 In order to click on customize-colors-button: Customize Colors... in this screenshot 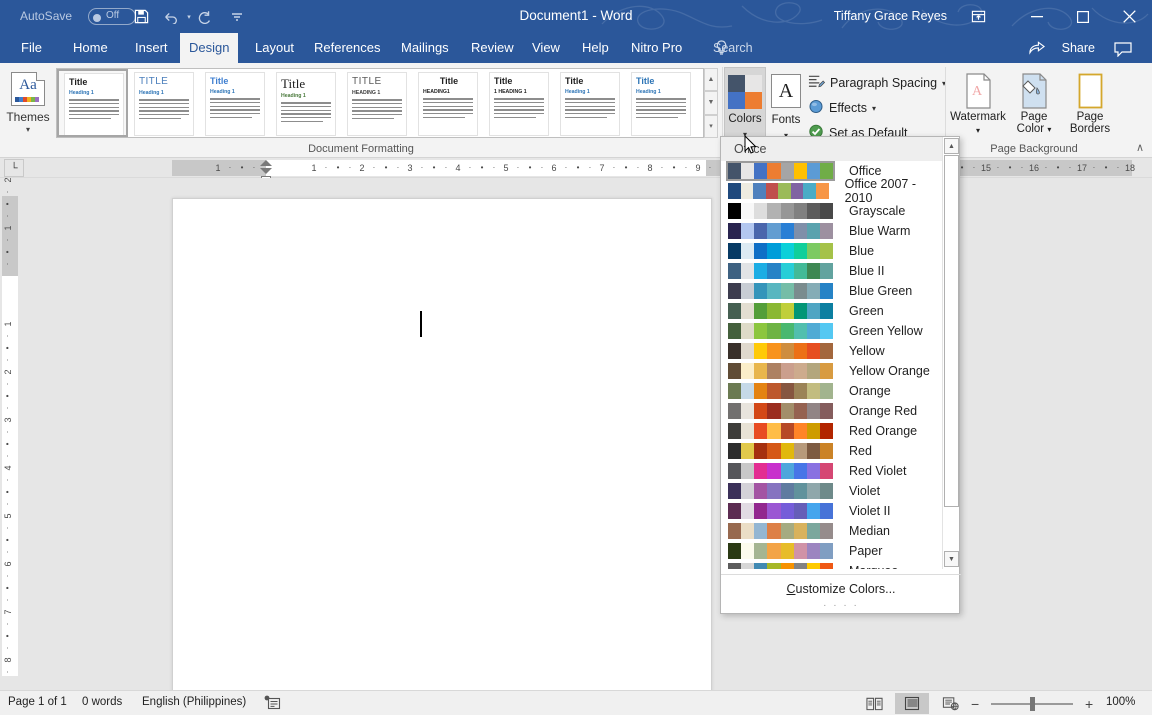, I will do `click(841, 589)`.